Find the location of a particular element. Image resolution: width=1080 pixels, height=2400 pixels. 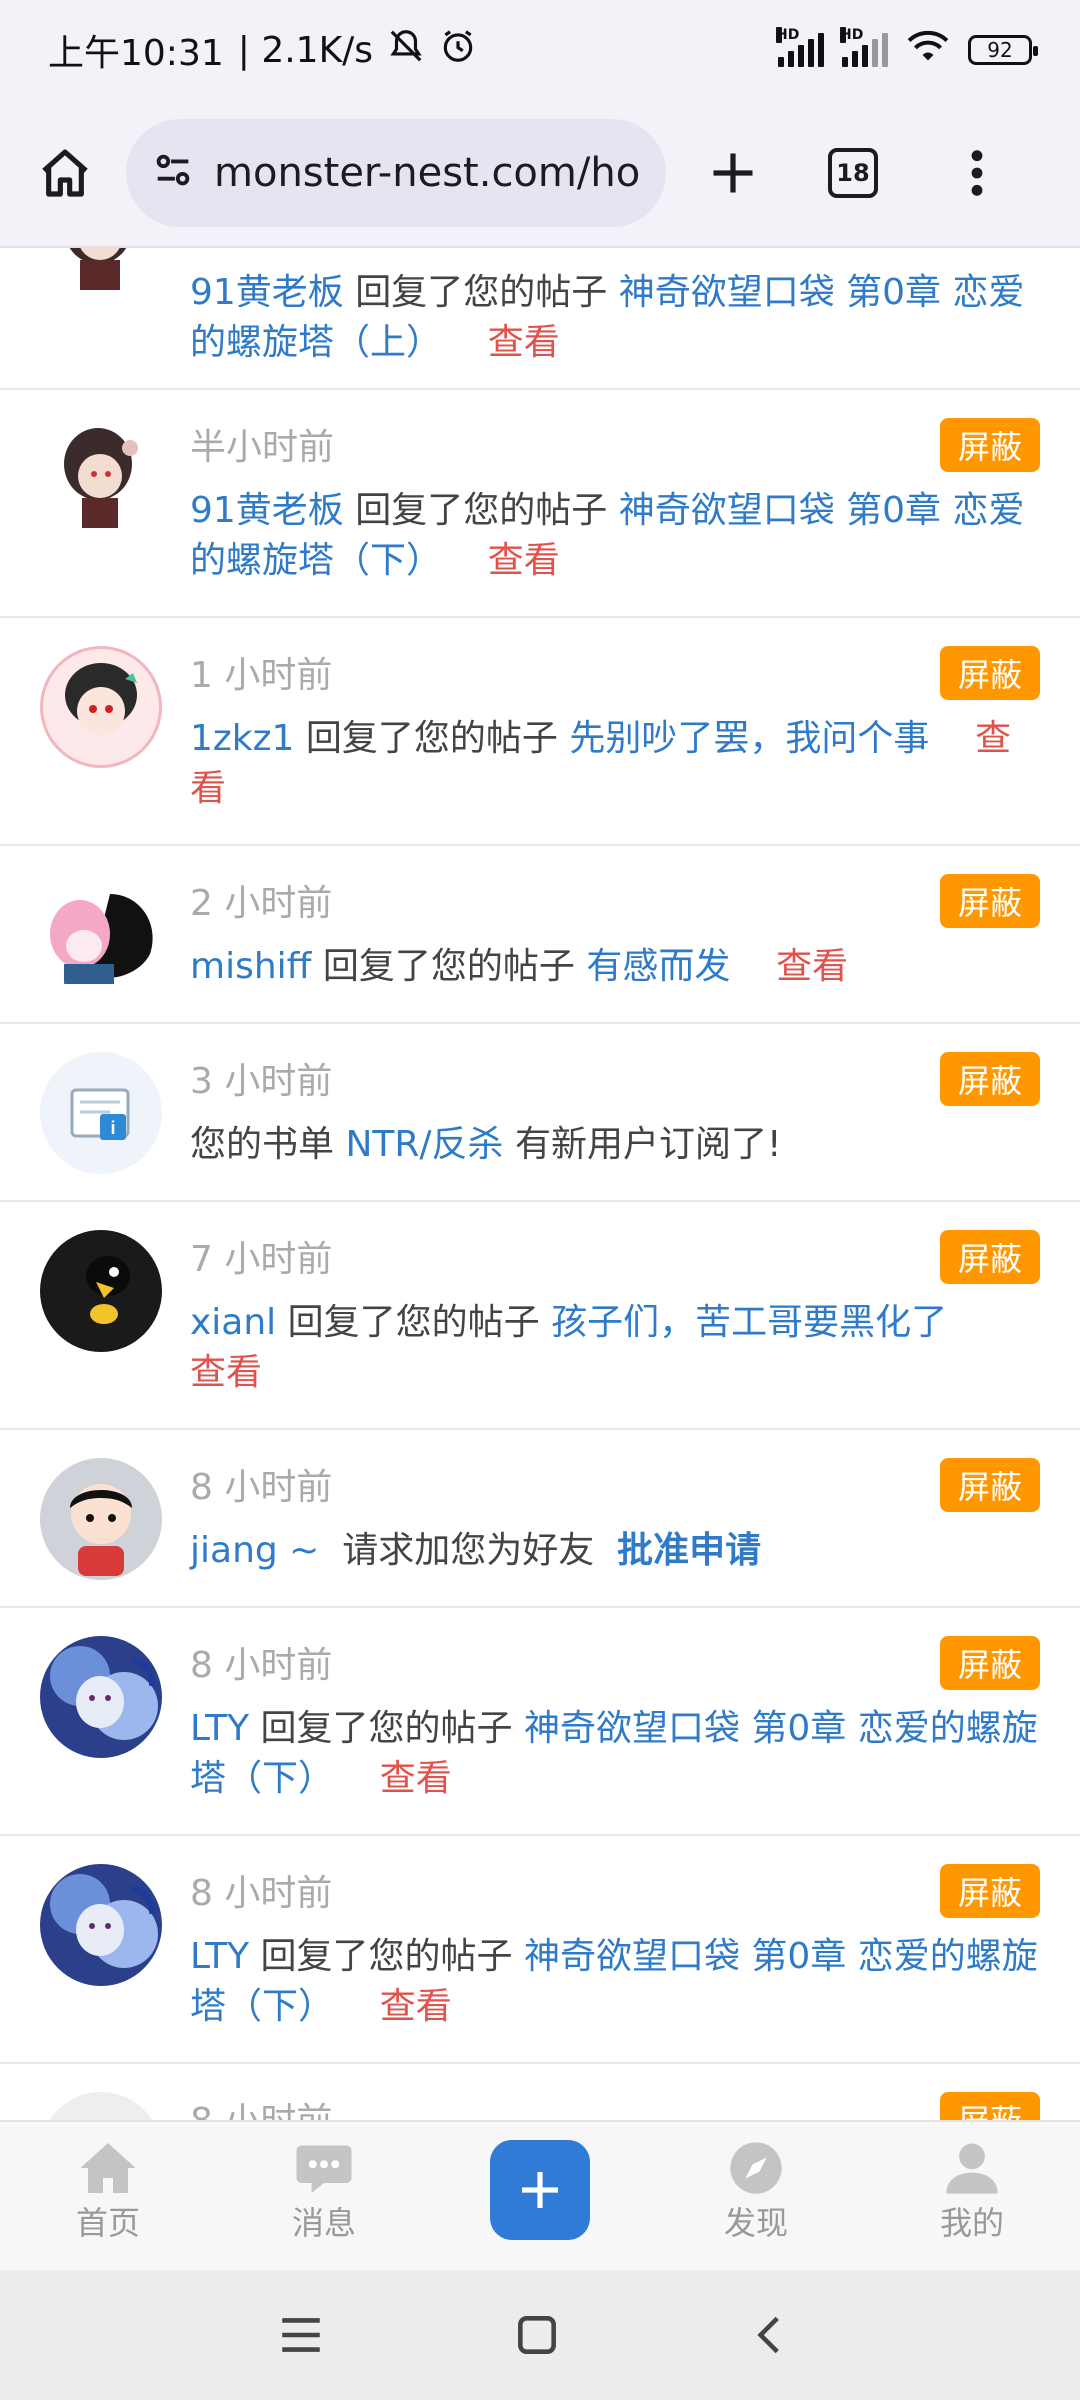

timestamp: 3 小时前 is located at coordinates (261, 1081).